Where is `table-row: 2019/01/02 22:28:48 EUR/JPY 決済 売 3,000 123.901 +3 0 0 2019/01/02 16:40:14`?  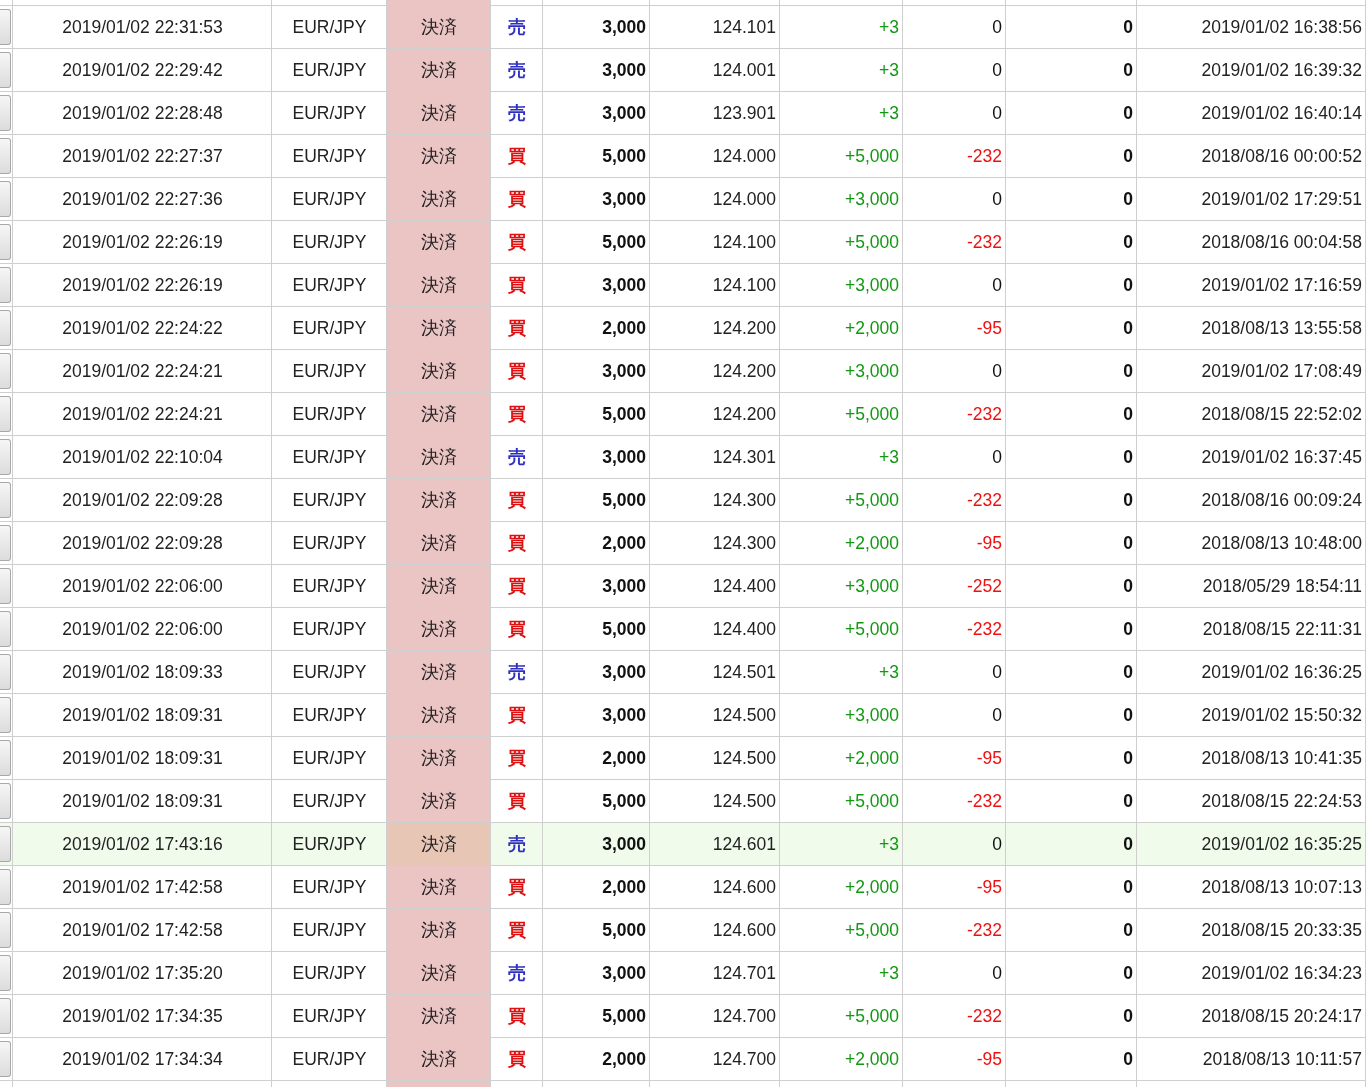 table-row: 2019/01/02 22:28:48 EUR/JPY 決済 売 3,000 123.901 +3 0 0 2019/01/02 16:40:14 is located at coordinates (683, 113).